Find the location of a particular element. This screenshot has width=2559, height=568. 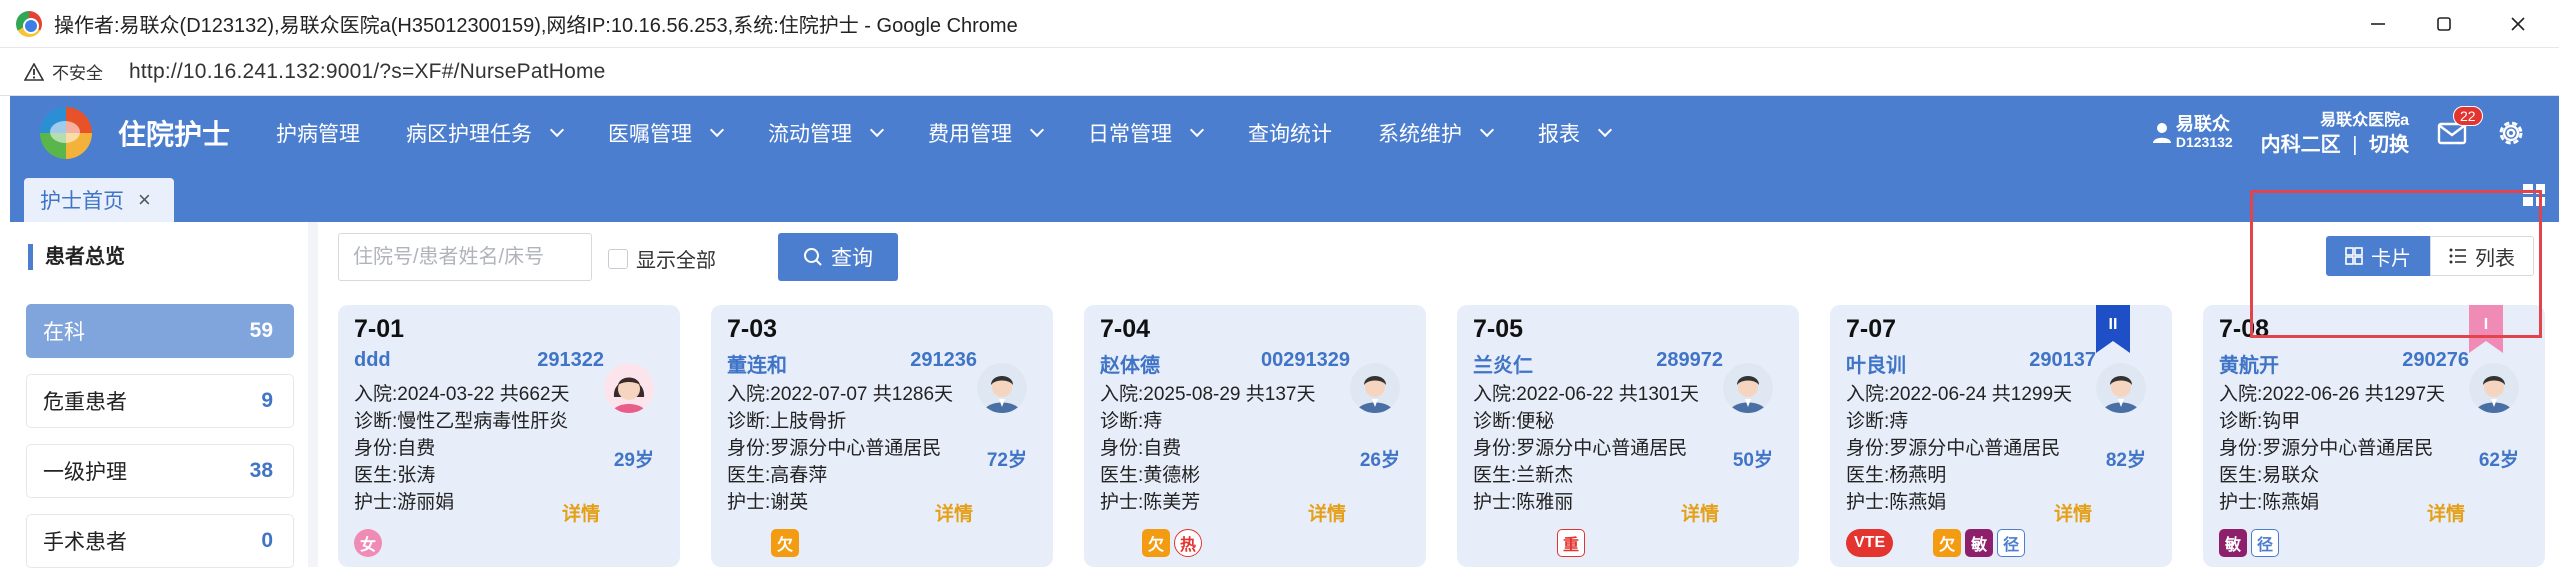

user-name: 易联众 is located at coordinates (2202, 124).